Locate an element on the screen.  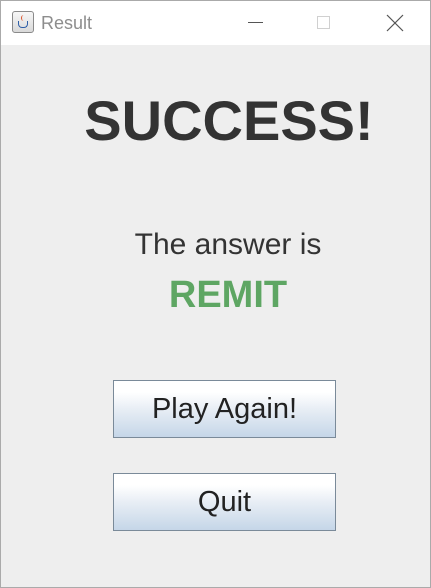
close-button is located at coordinates (395, 23).